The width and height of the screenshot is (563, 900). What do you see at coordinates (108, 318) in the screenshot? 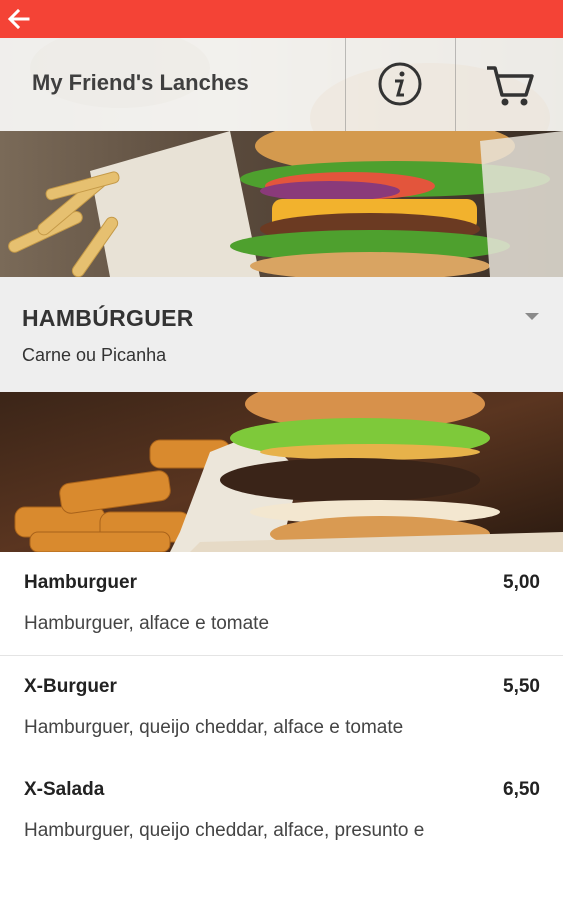
I see `category-title: HAMBÚRGUER` at bounding box center [108, 318].